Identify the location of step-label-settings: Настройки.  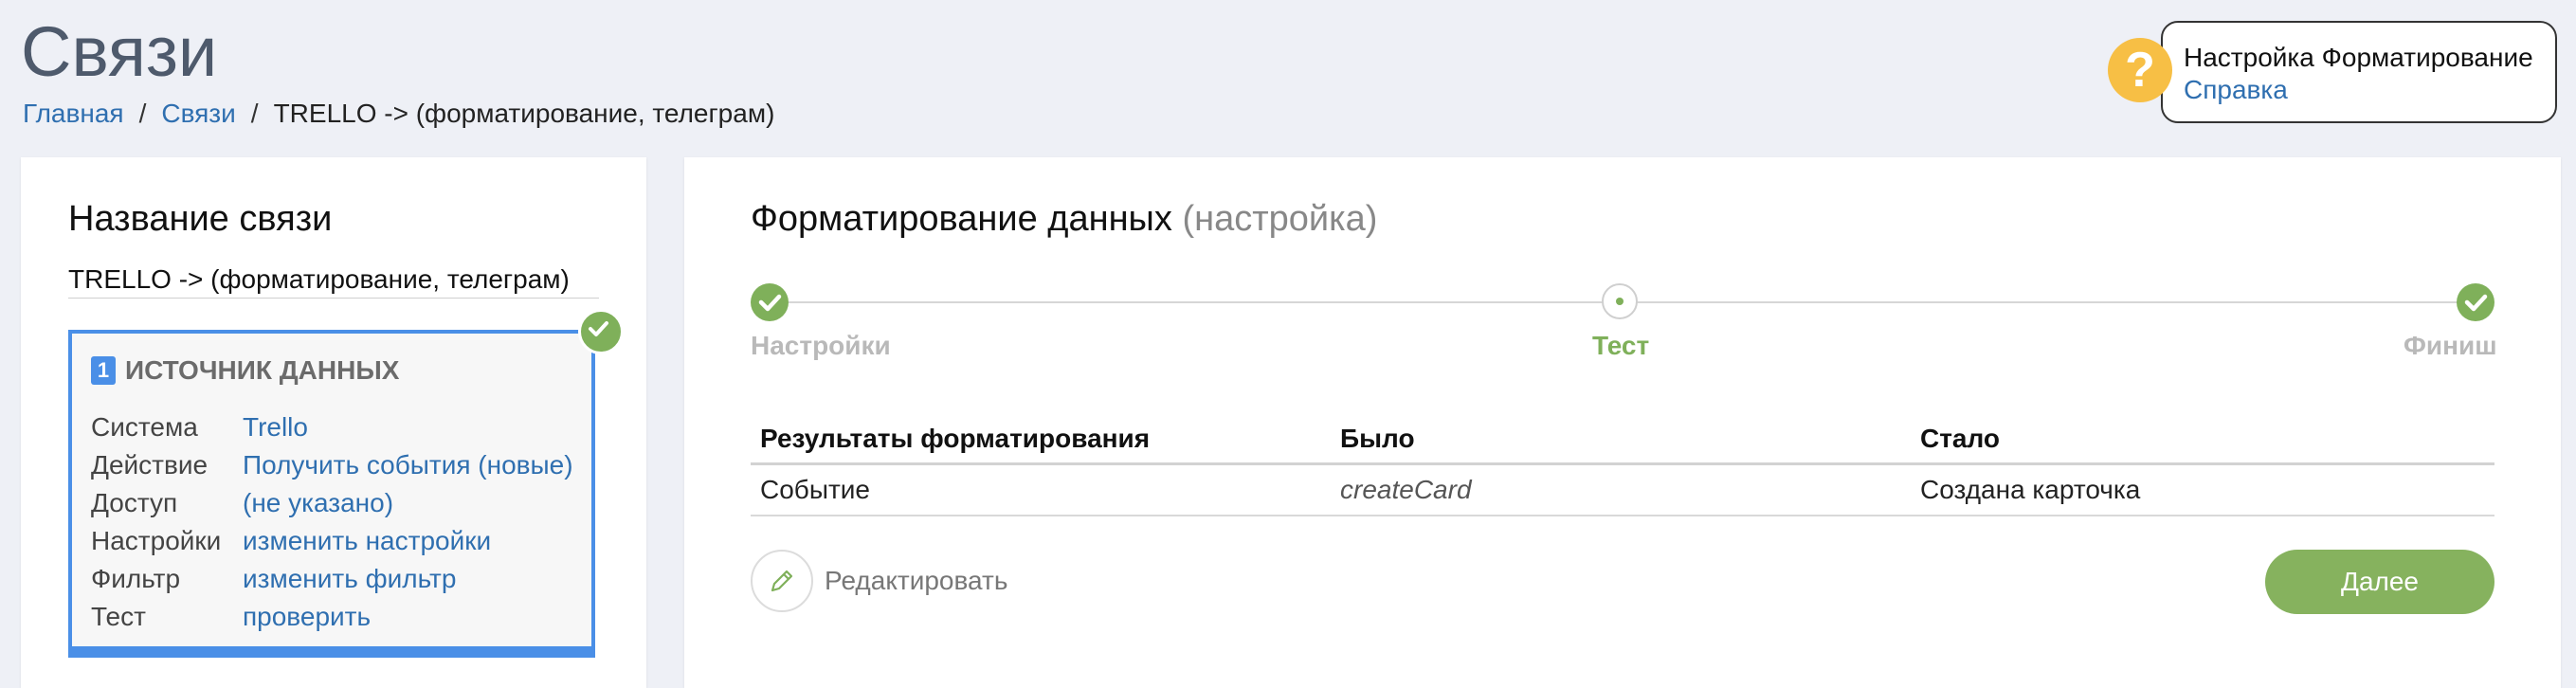
(821, 346).